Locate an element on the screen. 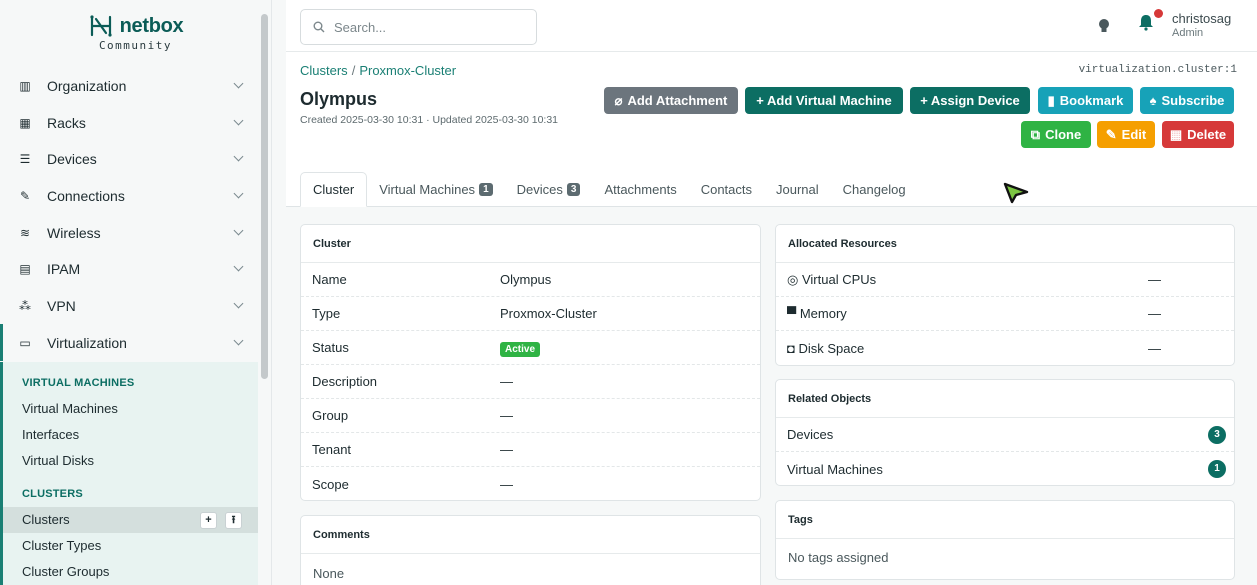  nav-label: Connections is located at coordinates (86, 195).